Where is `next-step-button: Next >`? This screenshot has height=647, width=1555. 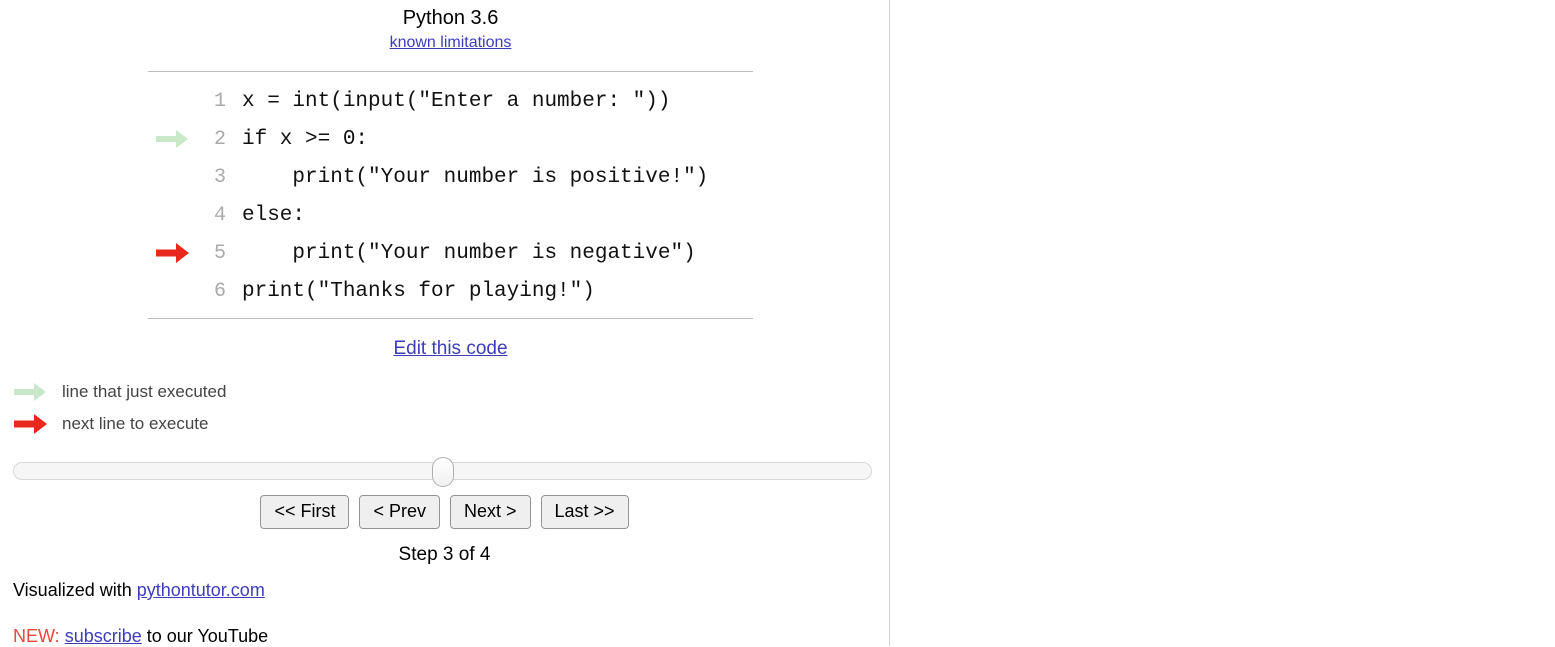 next-step-button: Next > is located at coordinates (490, 512).